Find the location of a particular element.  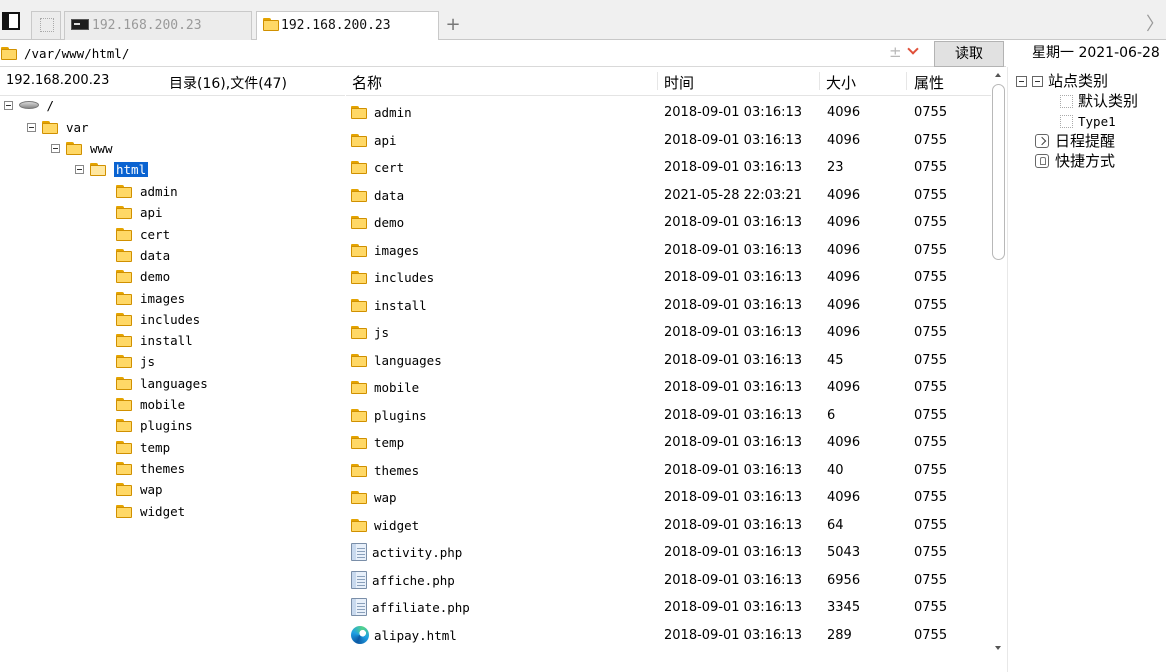

file-name: api is located at coordinates (374, 140).